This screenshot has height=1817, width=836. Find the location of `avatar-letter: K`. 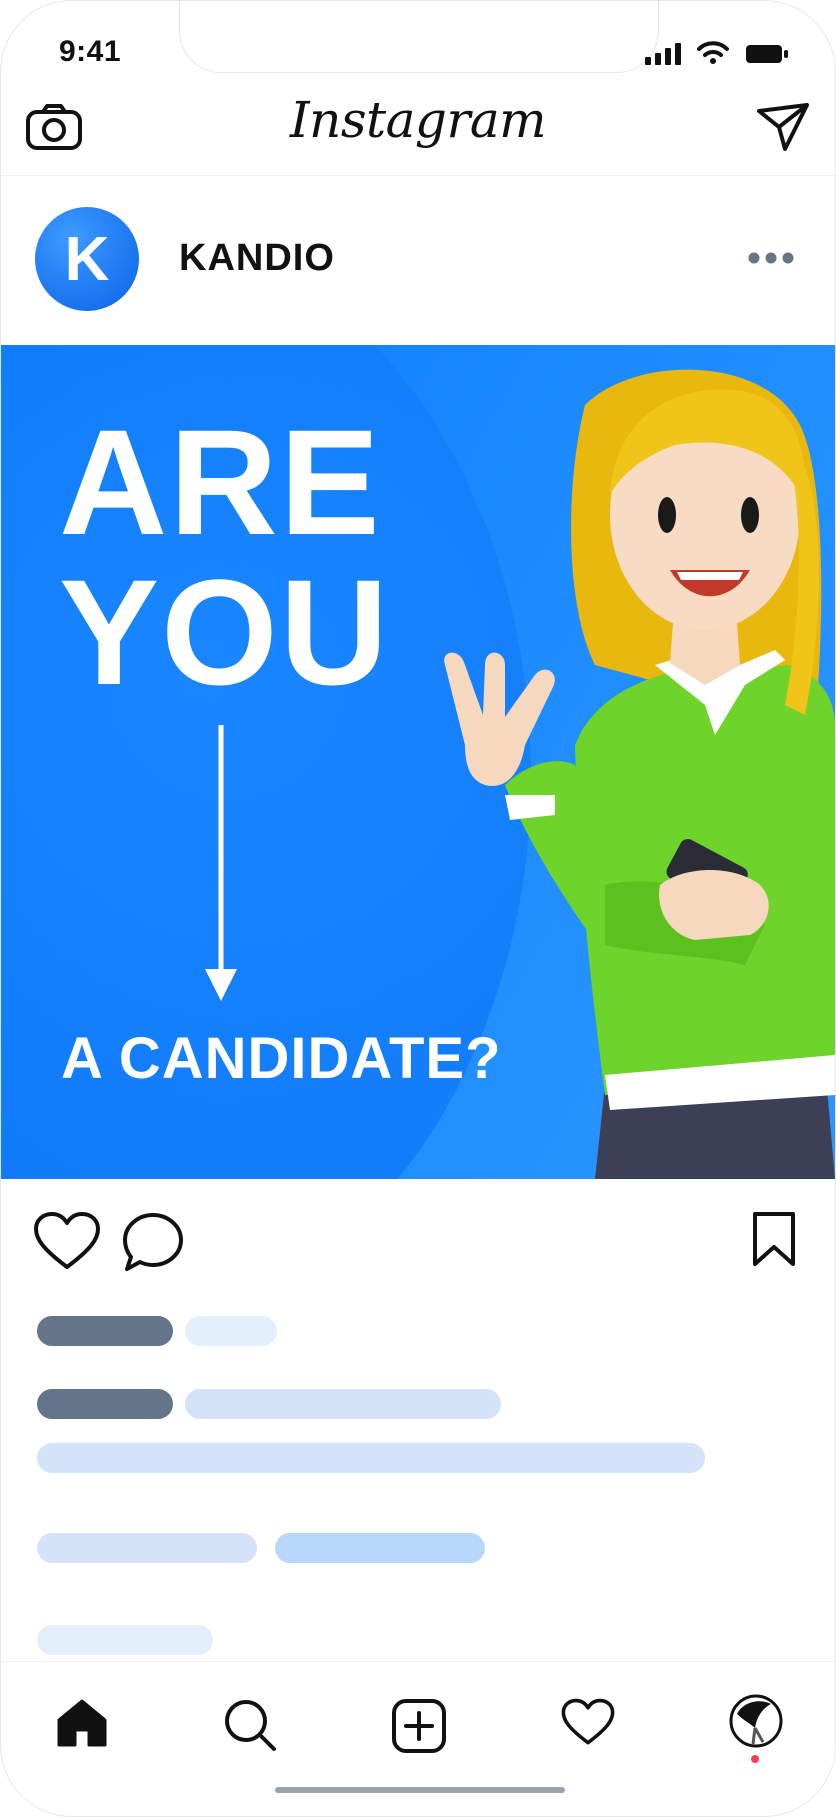

avatar-letter: K is located at coordinates (87, 259).